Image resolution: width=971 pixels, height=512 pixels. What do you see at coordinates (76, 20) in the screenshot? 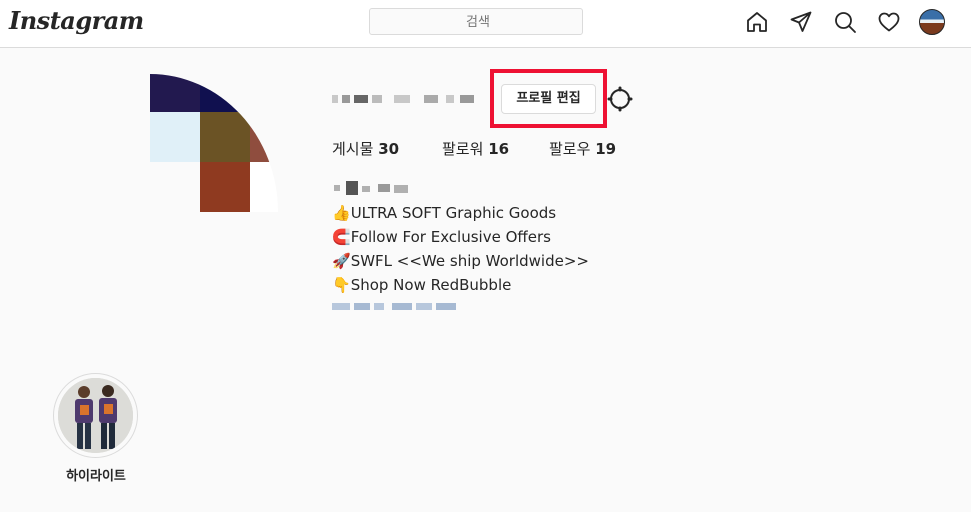
I see `instagram-logo: Instagram` at bounding box center [76, 20].